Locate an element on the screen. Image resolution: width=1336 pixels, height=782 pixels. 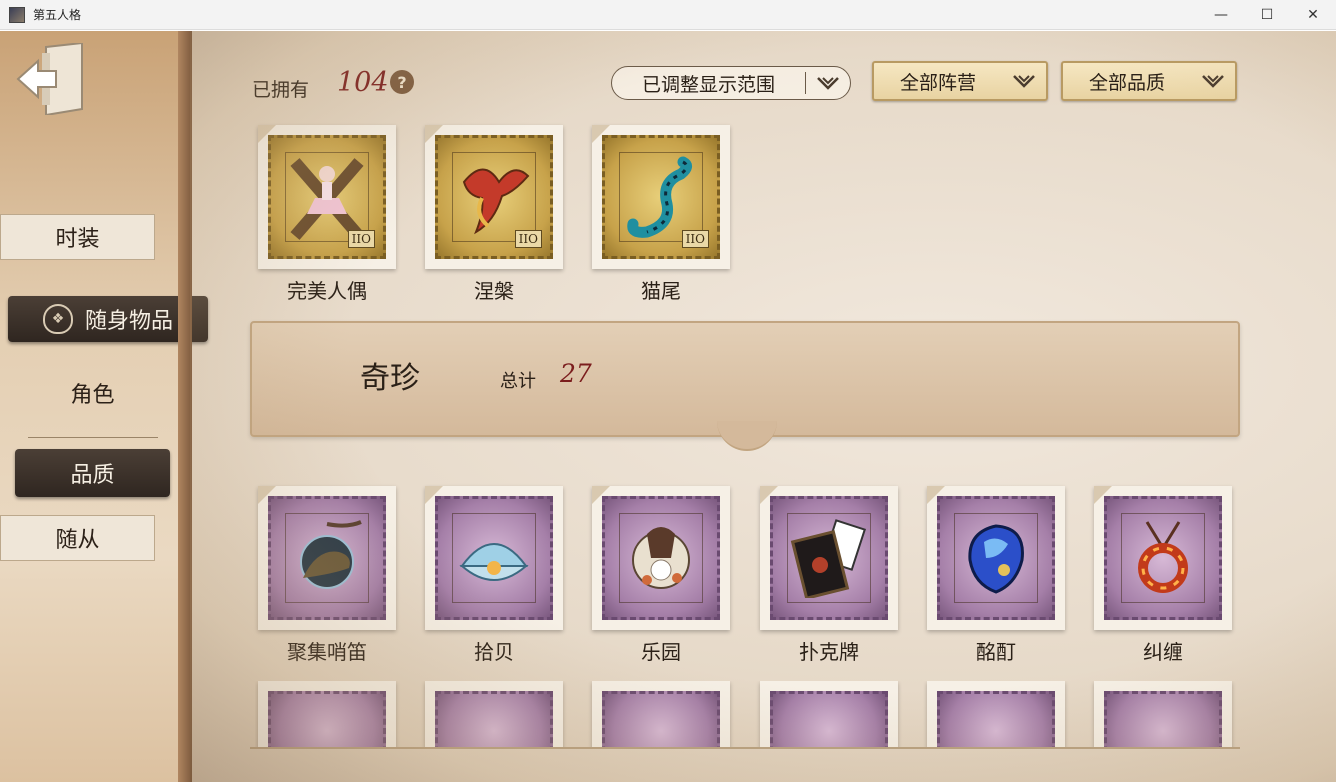
item-grid-next-row is located at coordinates (747, 715).